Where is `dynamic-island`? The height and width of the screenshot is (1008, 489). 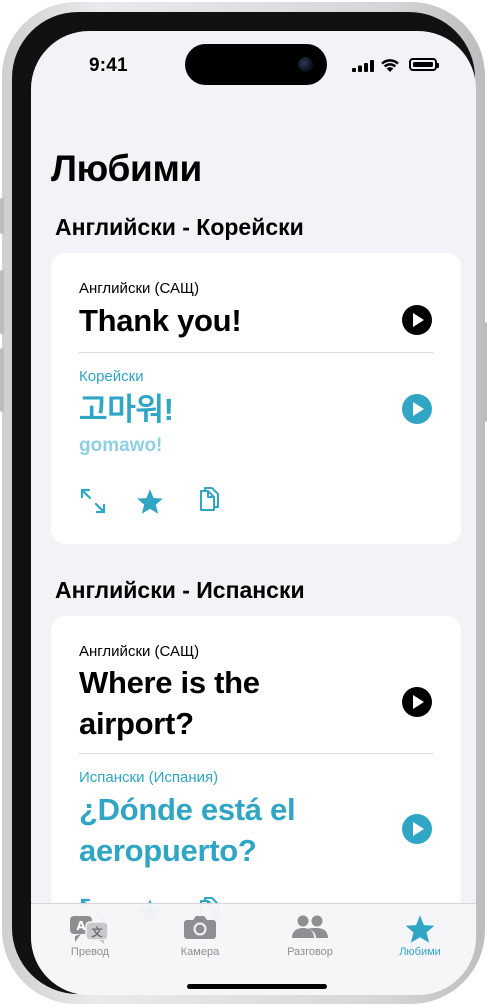
dynamic-island is located at coordinates (256, 64).